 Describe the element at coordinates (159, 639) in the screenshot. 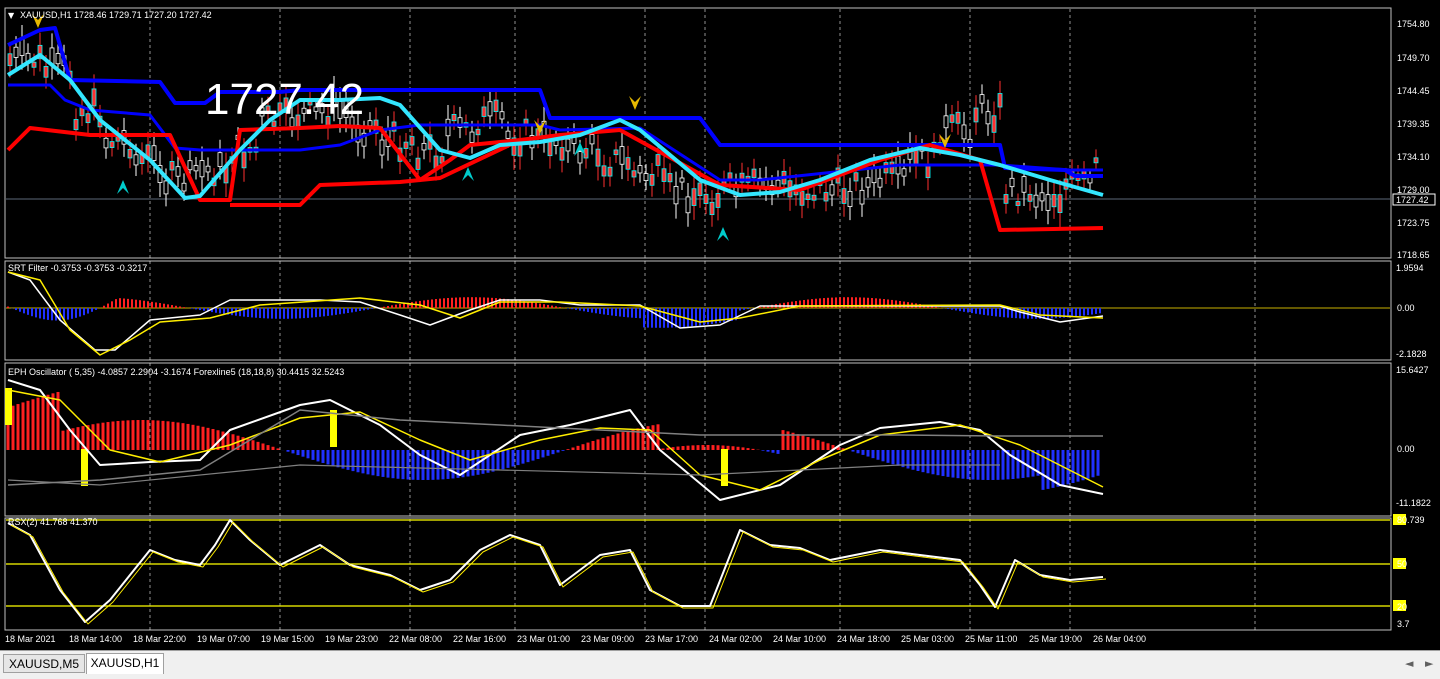

I see `time-axis-label: 18 Mar 22:00` at that location.